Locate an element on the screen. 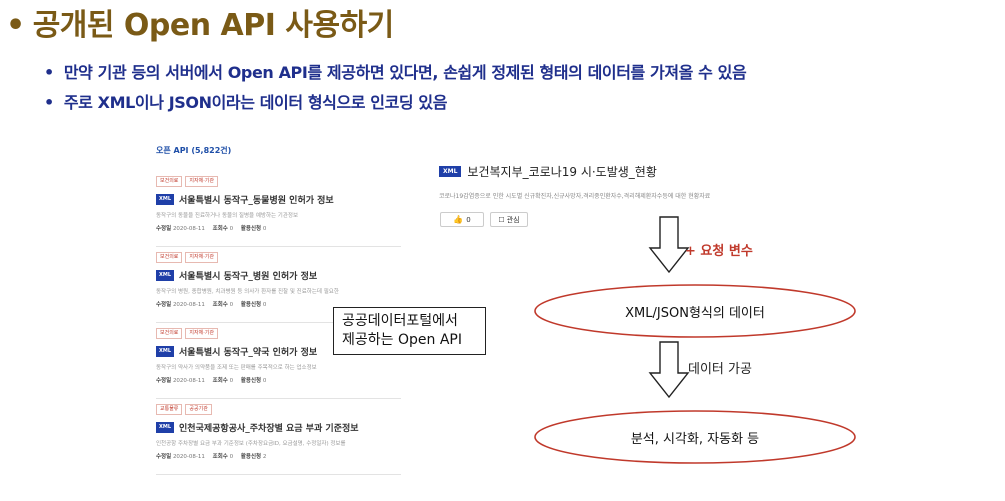 Image resolution: width=1005 pixels, height=501 pixels. xml-json-data-node: XML/JSON형식의 데이터 is located at coordinates (695, 313).